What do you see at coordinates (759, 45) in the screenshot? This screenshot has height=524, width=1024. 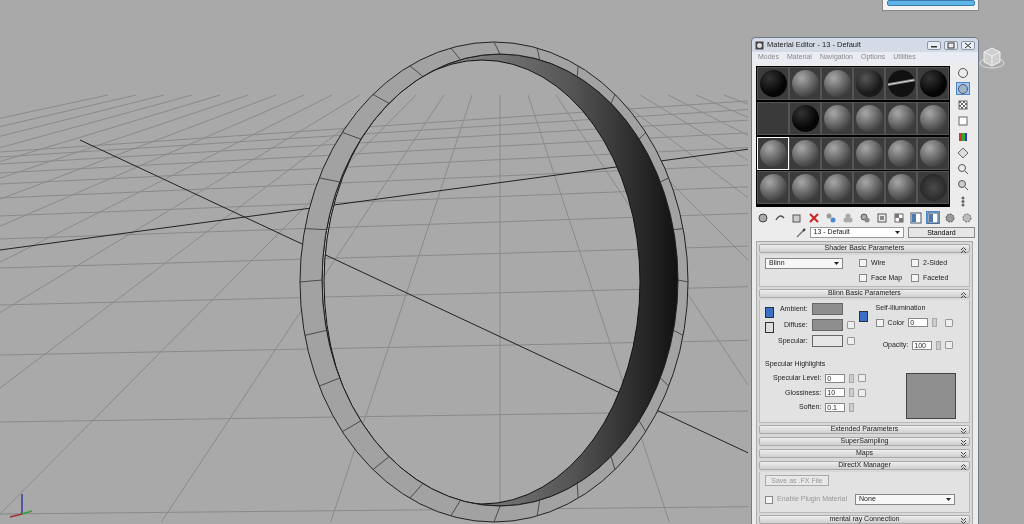 I see `app-icon` at bounding box center [759, 45].